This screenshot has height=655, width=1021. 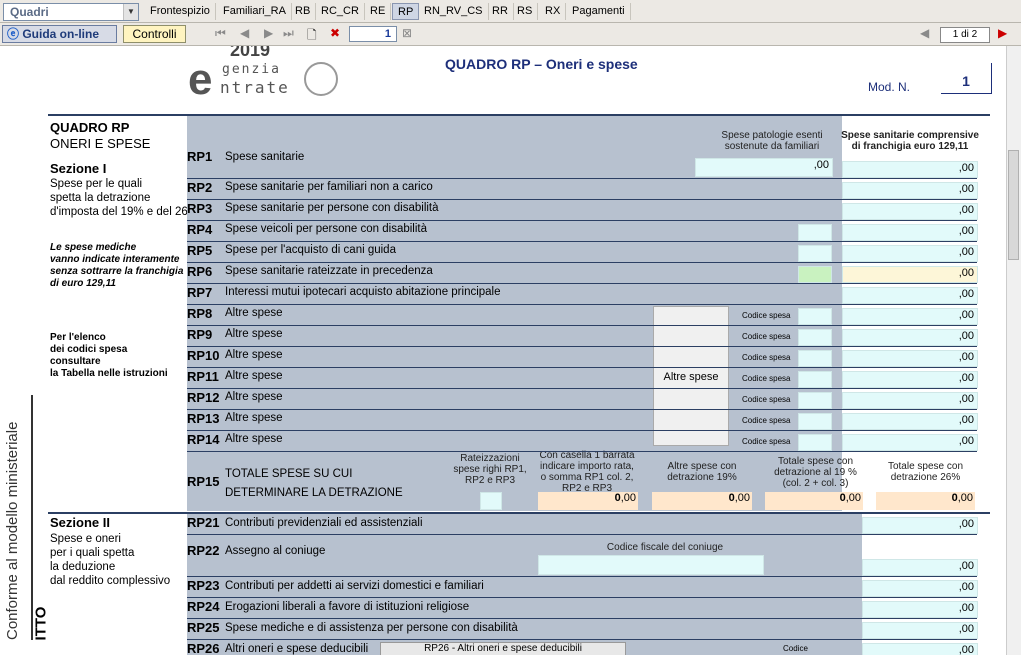 I want to click on field-rp10-codice, so click(x=815, y=358).